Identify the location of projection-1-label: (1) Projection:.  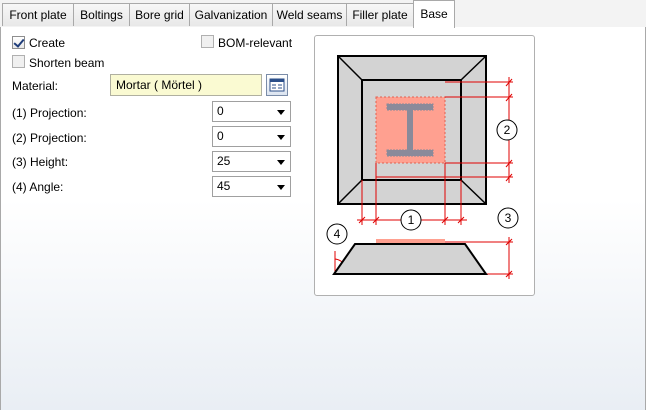
(49, 113).